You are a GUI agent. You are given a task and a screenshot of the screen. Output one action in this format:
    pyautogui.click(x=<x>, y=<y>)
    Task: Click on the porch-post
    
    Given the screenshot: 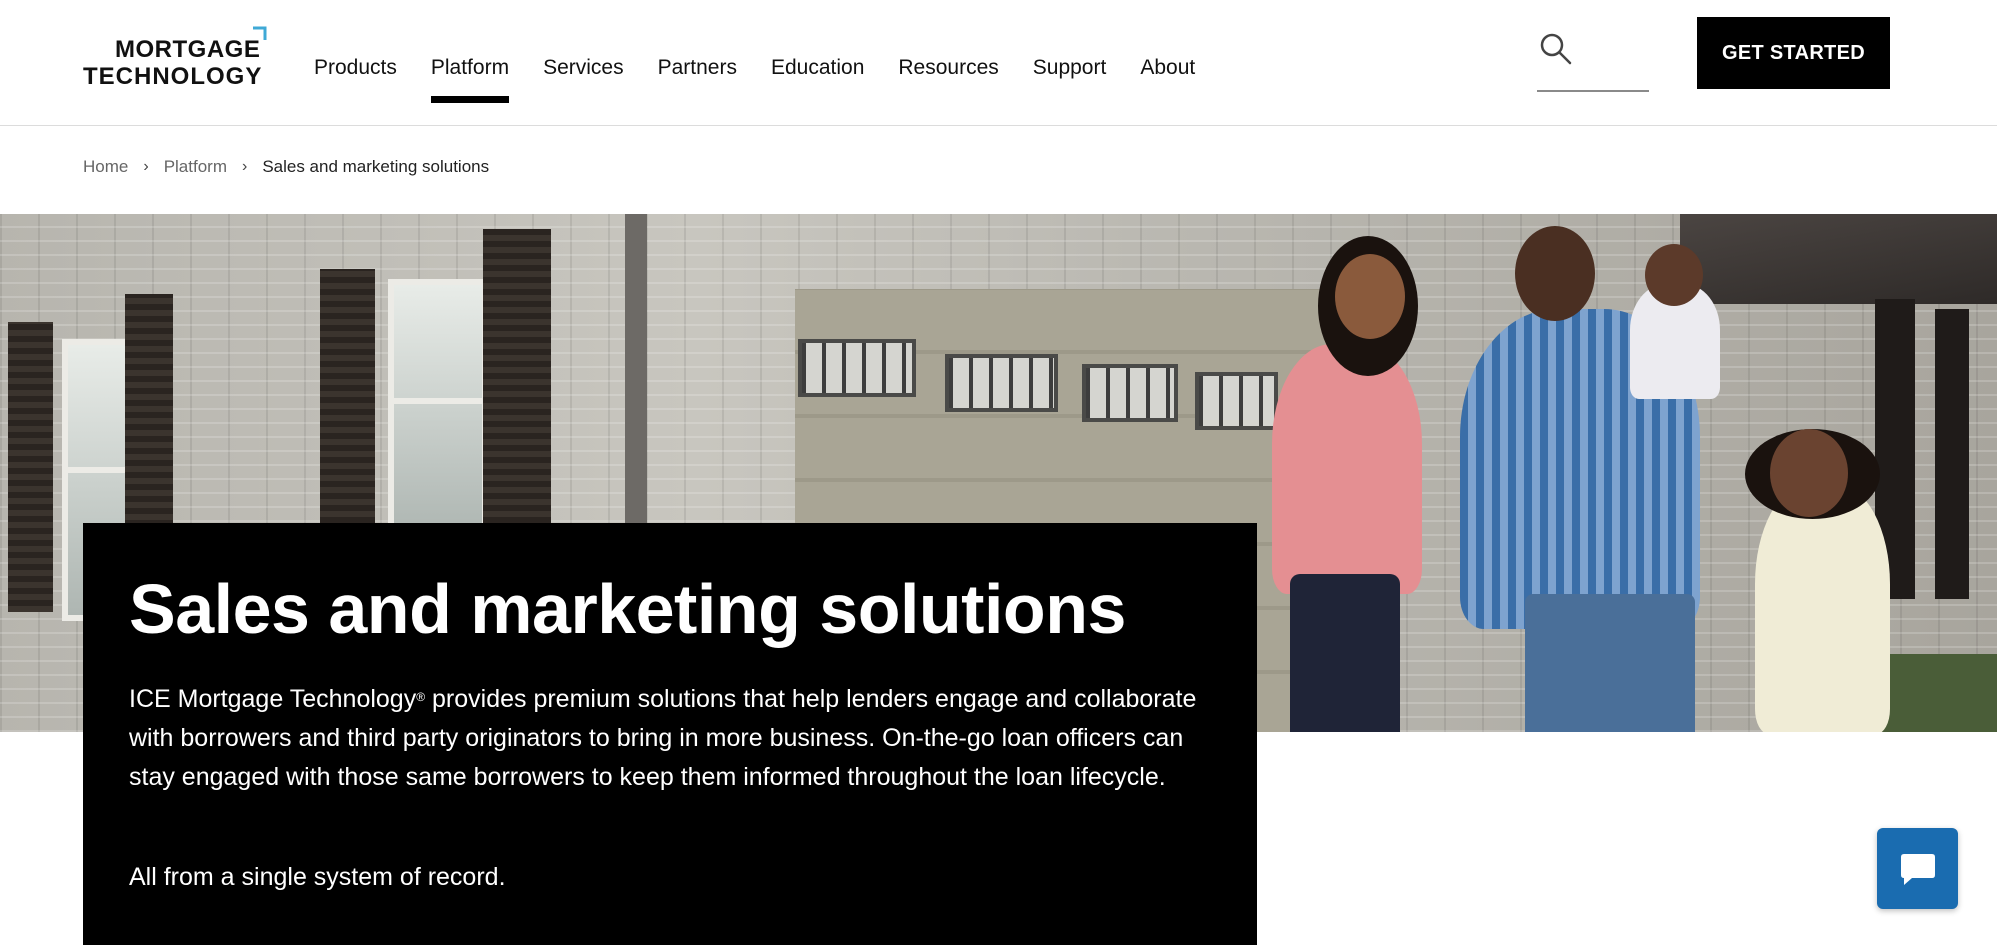 What is the action you would take?
    pyautogui.click(x=1952, y=454)
    